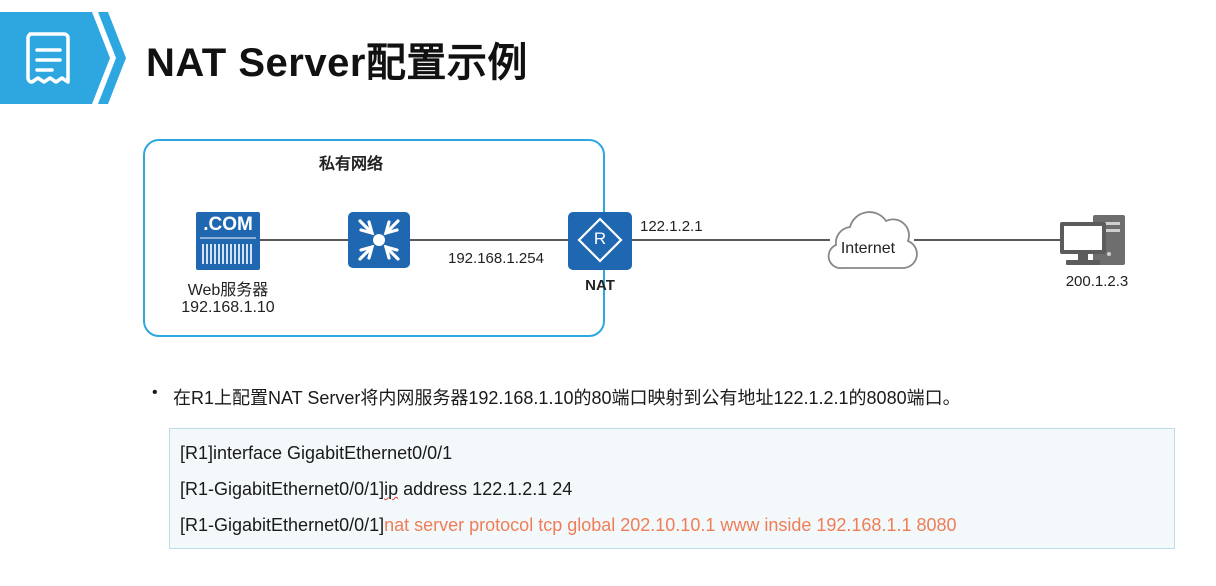 Image resolution: width=1216 pixels, height=586 pixels. I want to click on web-server-label: Web服务器, so click(228, 290).